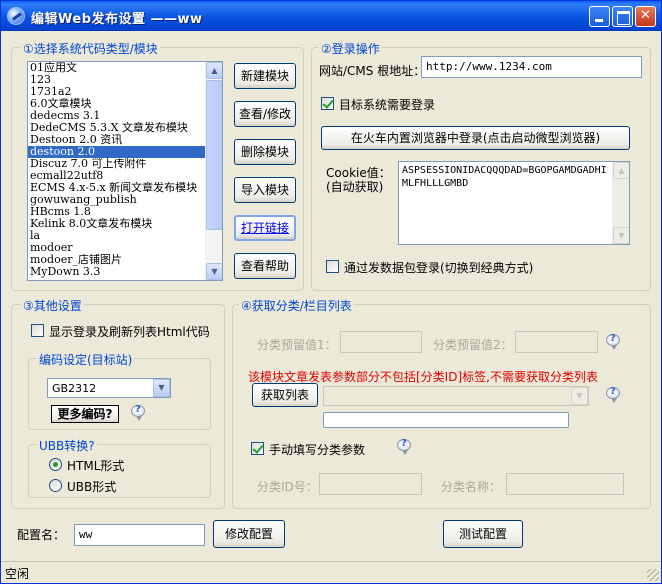 Image resolution: width=662 pixels, height=584 pixels. I want to click on category-name-label: 分类名称：, so click(471, 487).